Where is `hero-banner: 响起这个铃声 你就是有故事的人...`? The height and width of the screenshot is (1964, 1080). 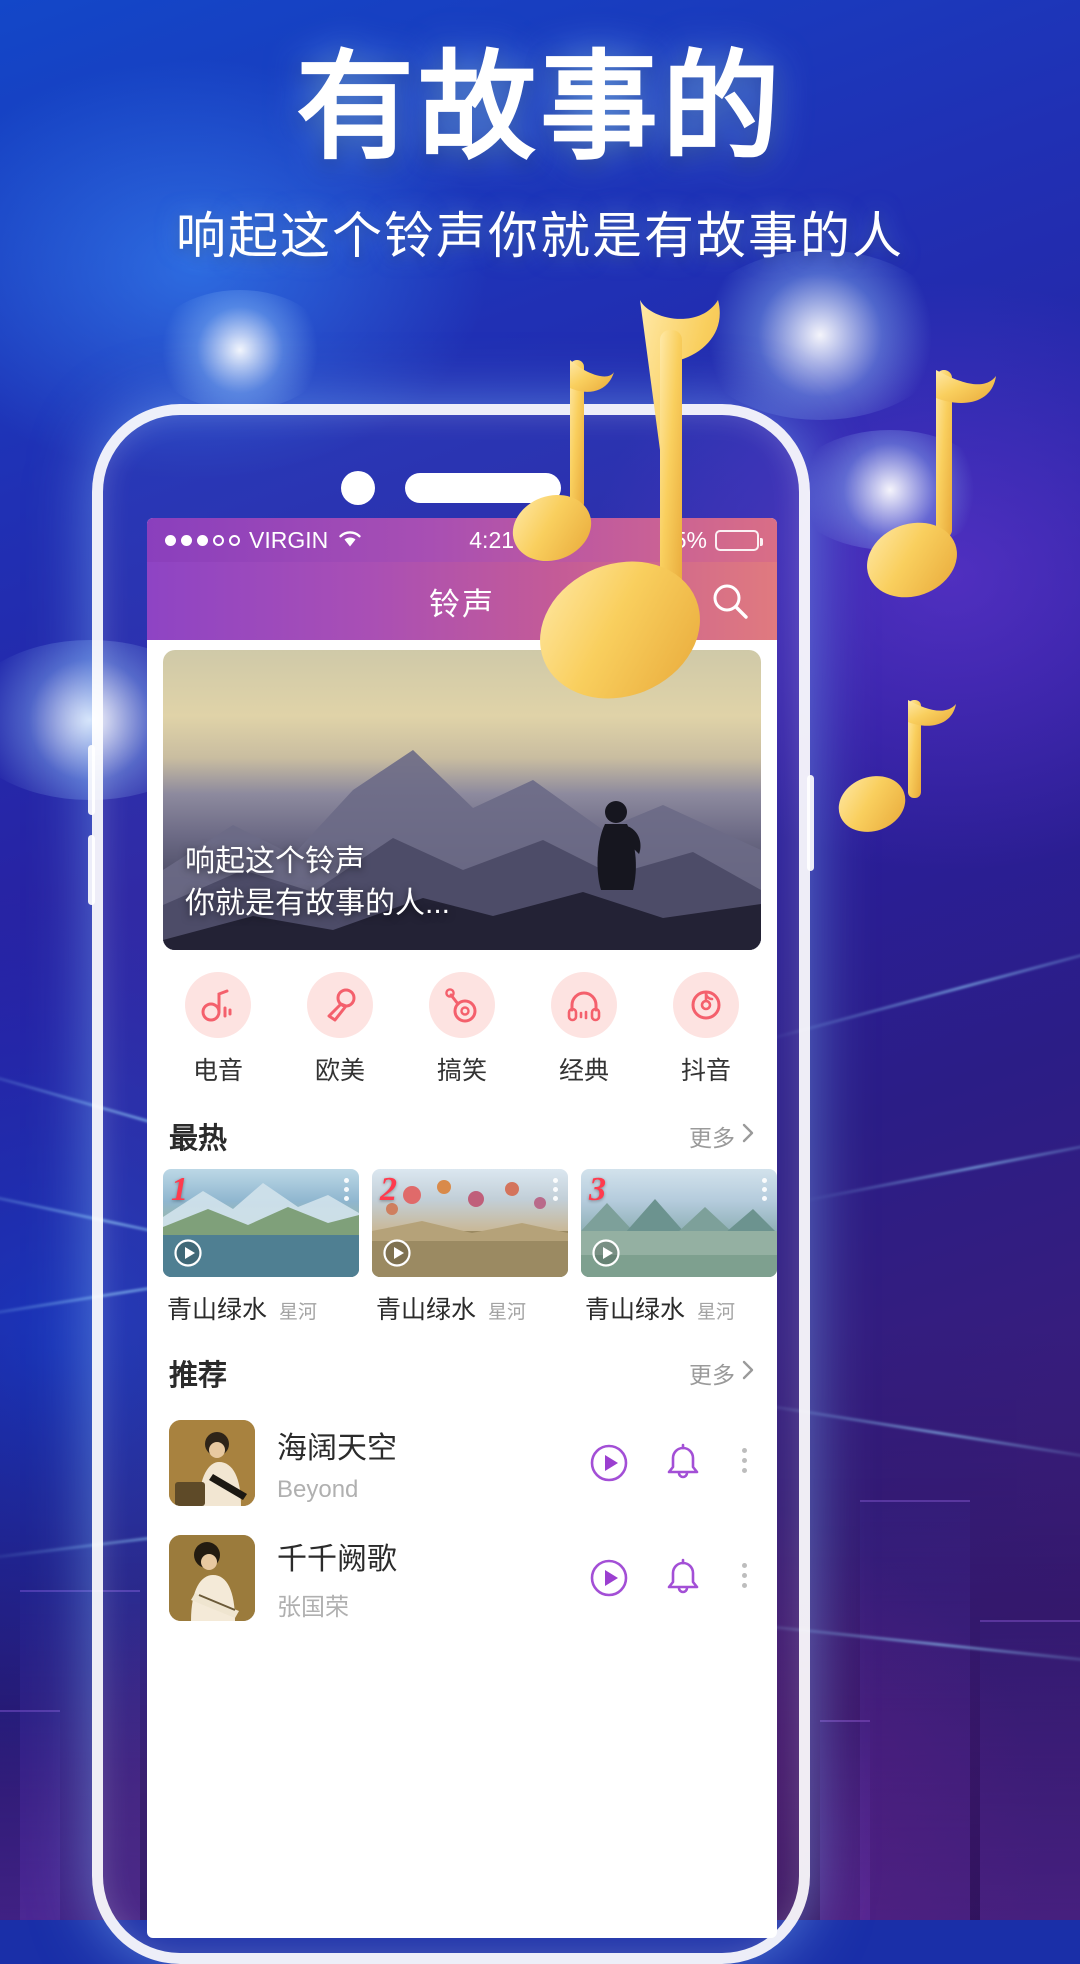
hero-banner: 响起这个铃声 你就是有故事的人... is located at coordinates (462, 800).